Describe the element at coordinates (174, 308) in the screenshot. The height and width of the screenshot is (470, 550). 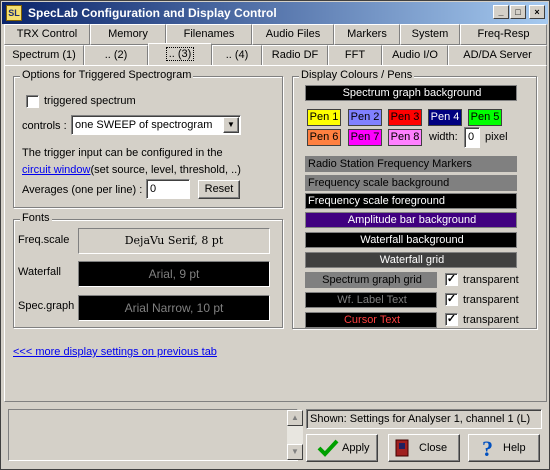
I see `font-specgraph-button: Arial Narrow, 10 pt` at that location.